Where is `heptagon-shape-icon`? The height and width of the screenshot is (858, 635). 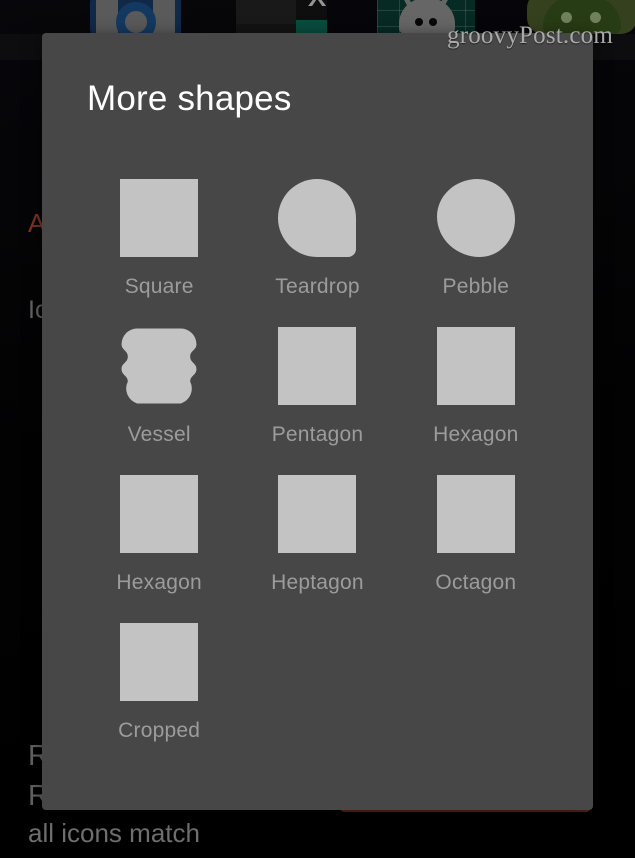
heptagon-shape-icon is located at coordinates (317, 514).